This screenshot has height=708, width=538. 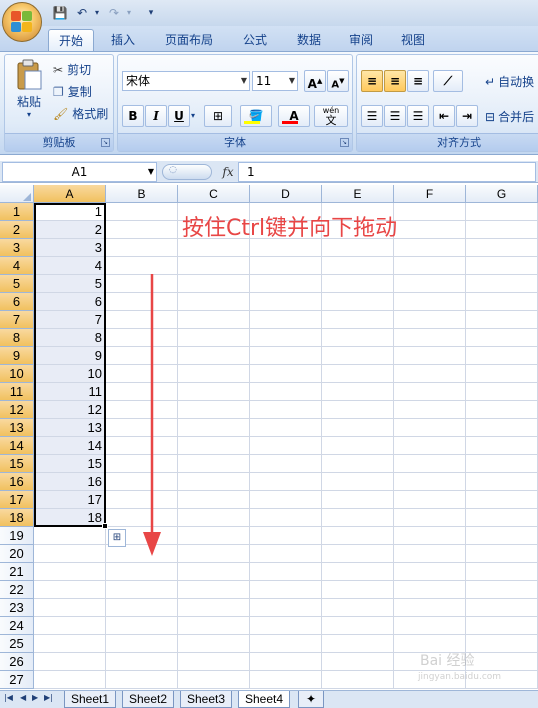 What do you see at coordinates (275, 81) in the screenshot?
I see `font-size-select: 11 ▼` at bounding box center [275, 81].